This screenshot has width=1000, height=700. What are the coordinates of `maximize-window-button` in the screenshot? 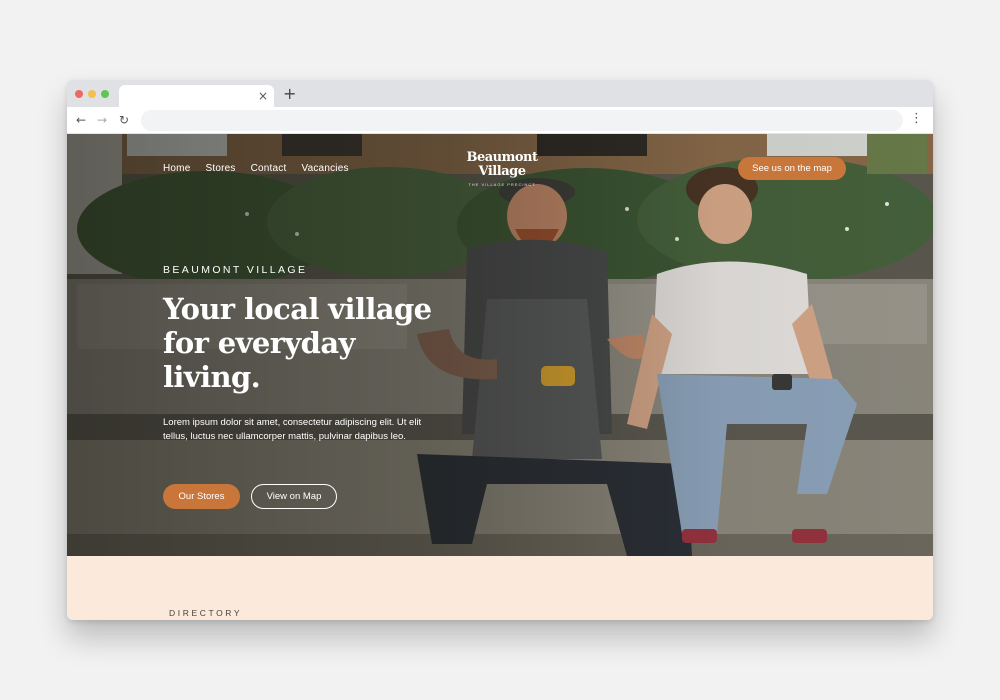 It's located at (105, 94).